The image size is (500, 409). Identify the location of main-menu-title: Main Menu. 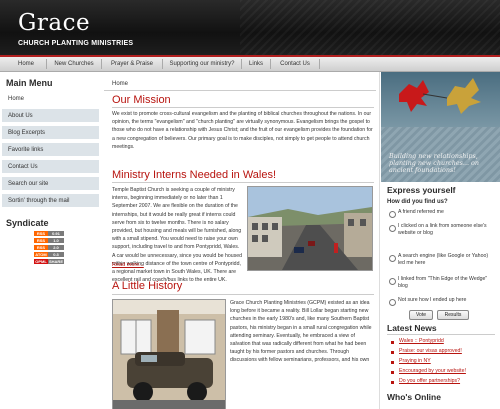
(29, 83).